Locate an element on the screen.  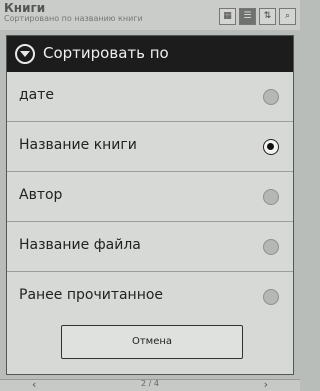
option-label: Название книги is located at coordinates (78, 145).